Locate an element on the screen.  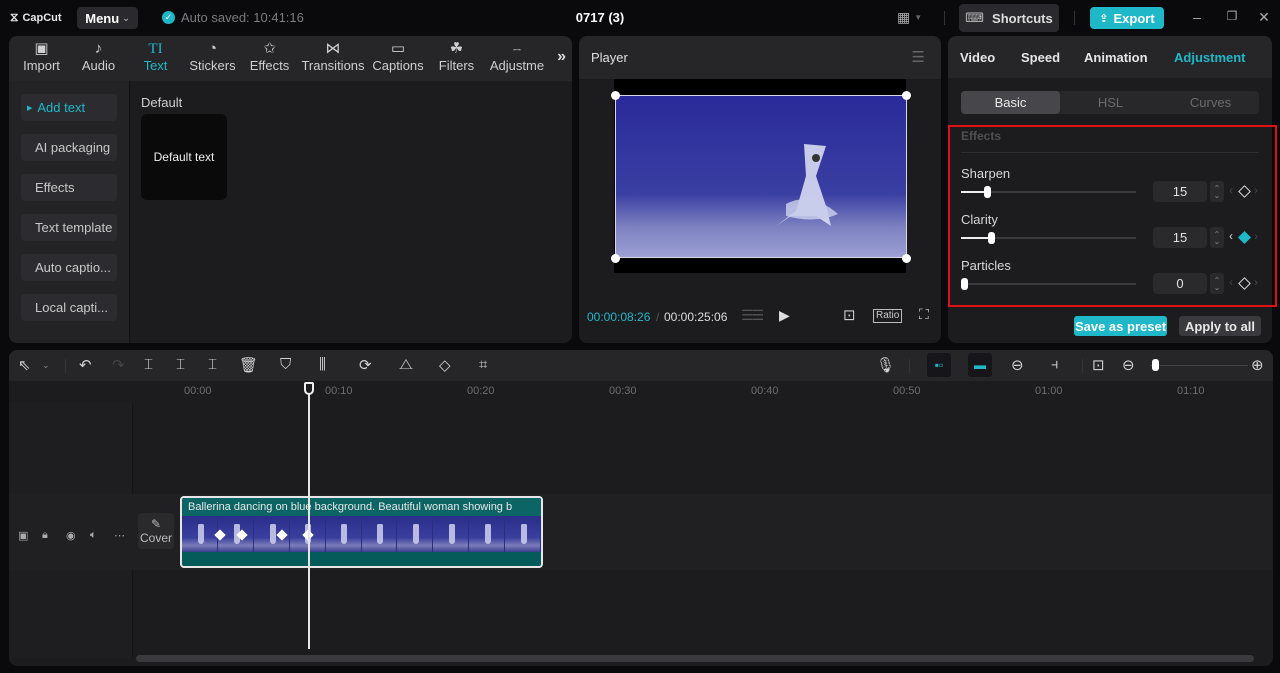
zoom-slider-knob is located at coordinates (1155, 365).